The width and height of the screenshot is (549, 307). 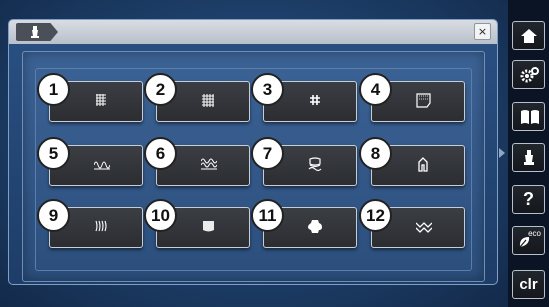 I want to click on book-icon, so click(x=530, y=117).